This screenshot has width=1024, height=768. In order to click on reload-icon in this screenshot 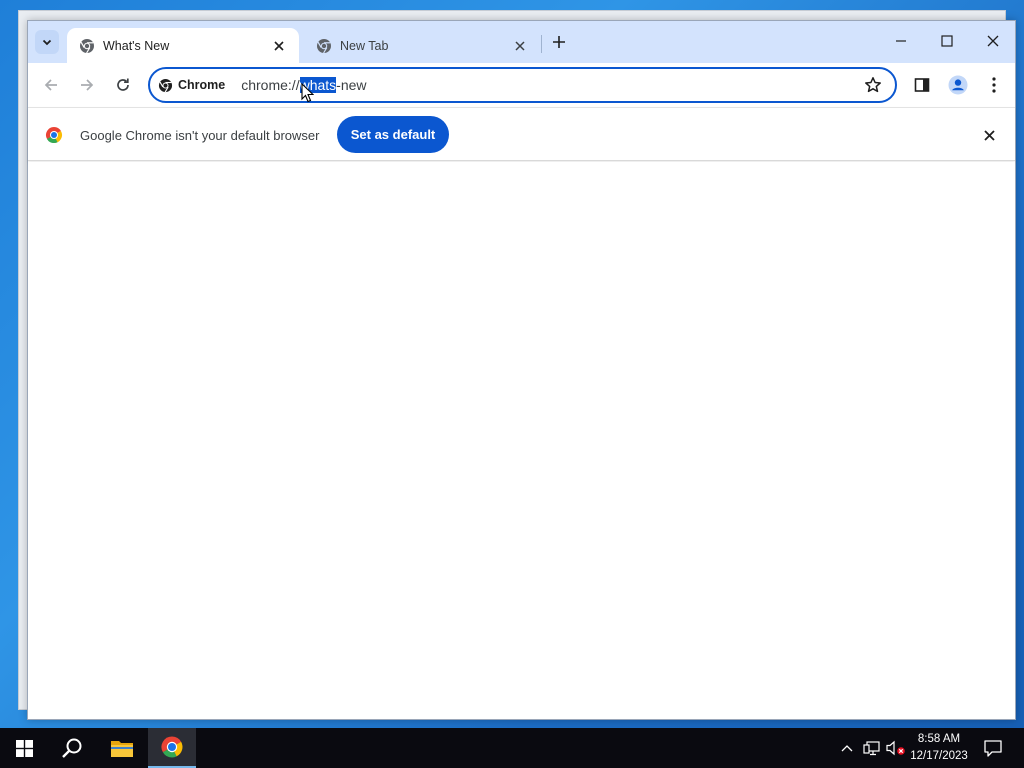, I will do `click(123, 84)`.